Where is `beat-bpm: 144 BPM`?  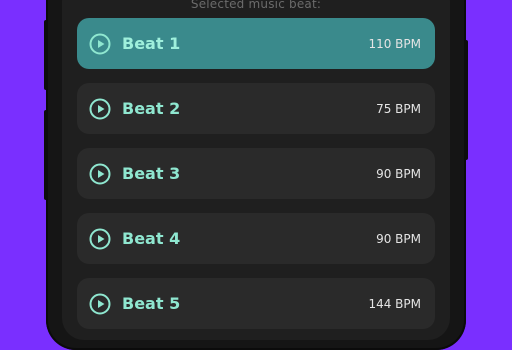
beat-bpm: 144 BPM is located at coordinates (394, 303).